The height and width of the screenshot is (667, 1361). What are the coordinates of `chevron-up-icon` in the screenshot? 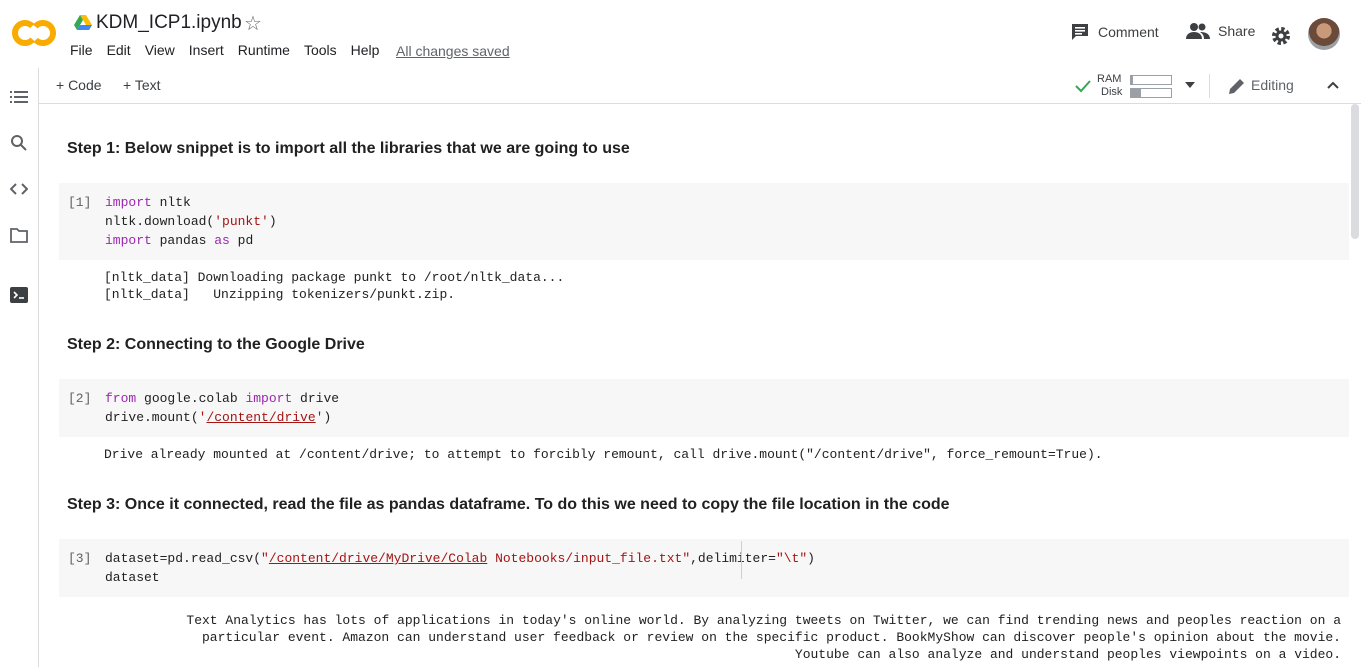 It's located at (1333, 85).